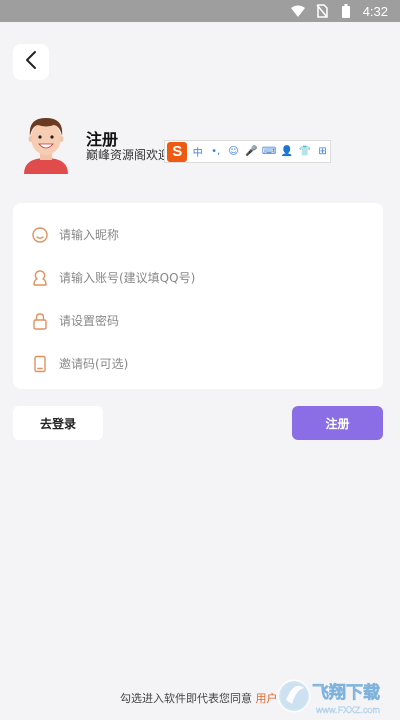 This screenshot has width=400, height=720. What do you see at coordinates (297, 11) in the screenshot?
I see `wifi-icon` at bounding box center [297, 11].